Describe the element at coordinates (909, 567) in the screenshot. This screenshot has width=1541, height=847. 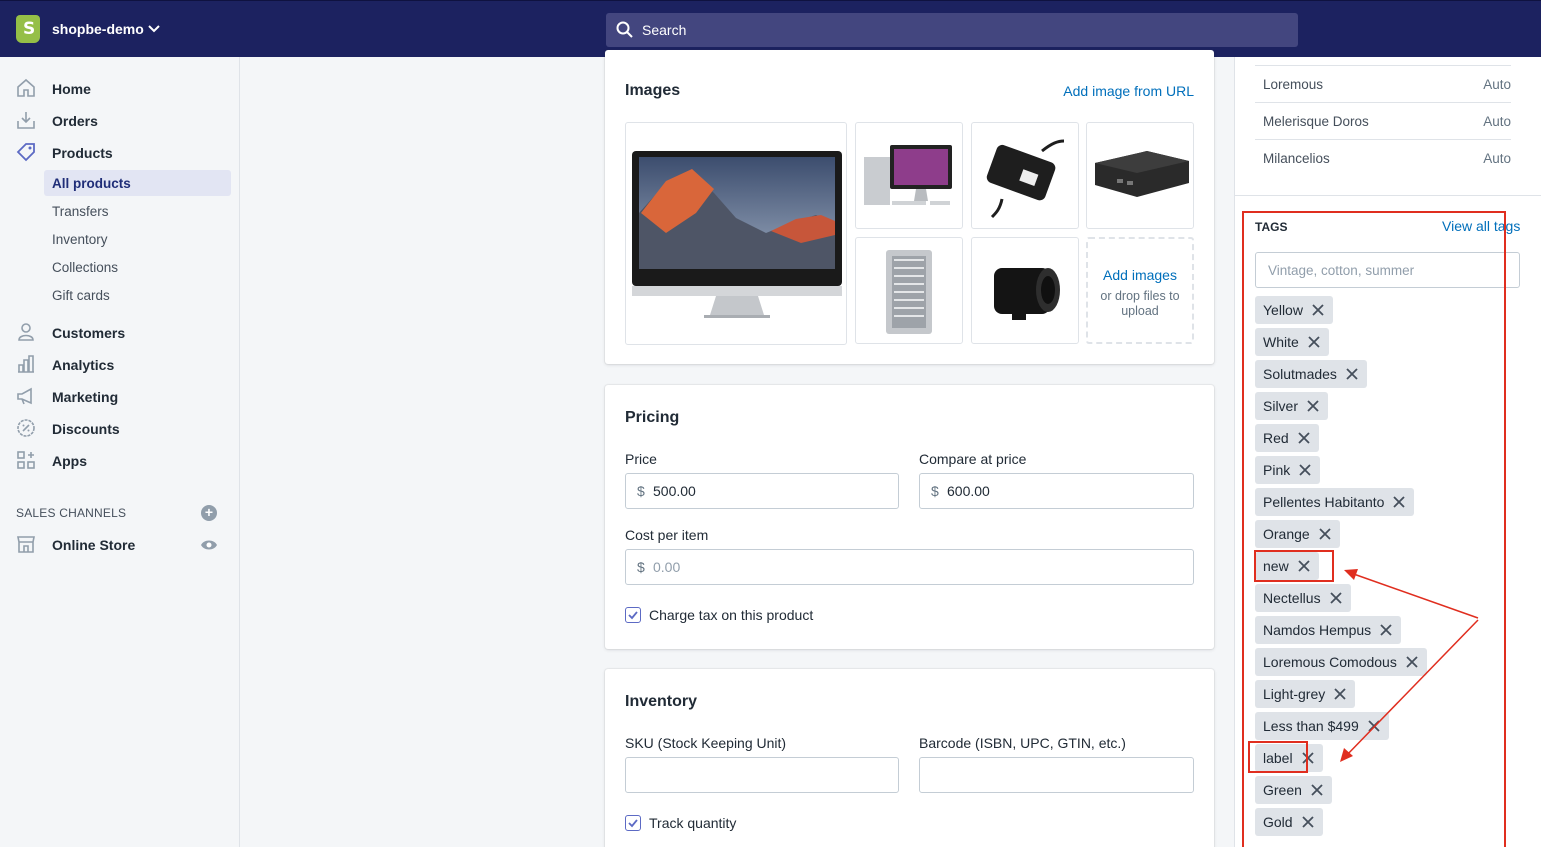
I see `cost-per-item-input: $ 0.00` at that location.